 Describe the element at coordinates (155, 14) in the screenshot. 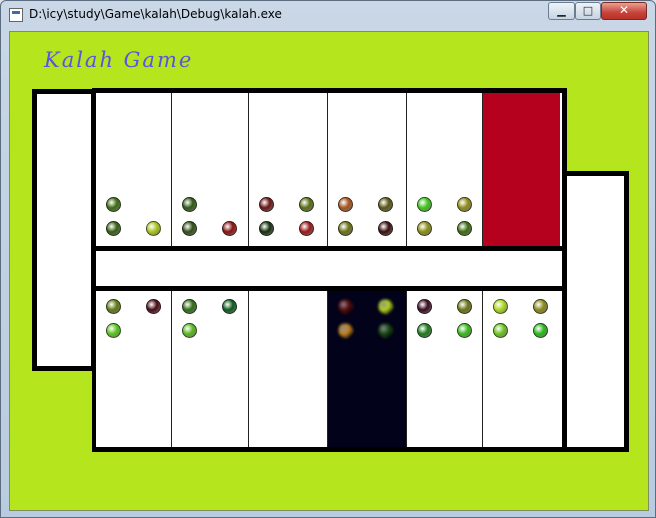

I see `window-title: D:\icy\study\Game\kalah\Debug\kalah.exe` at that location.